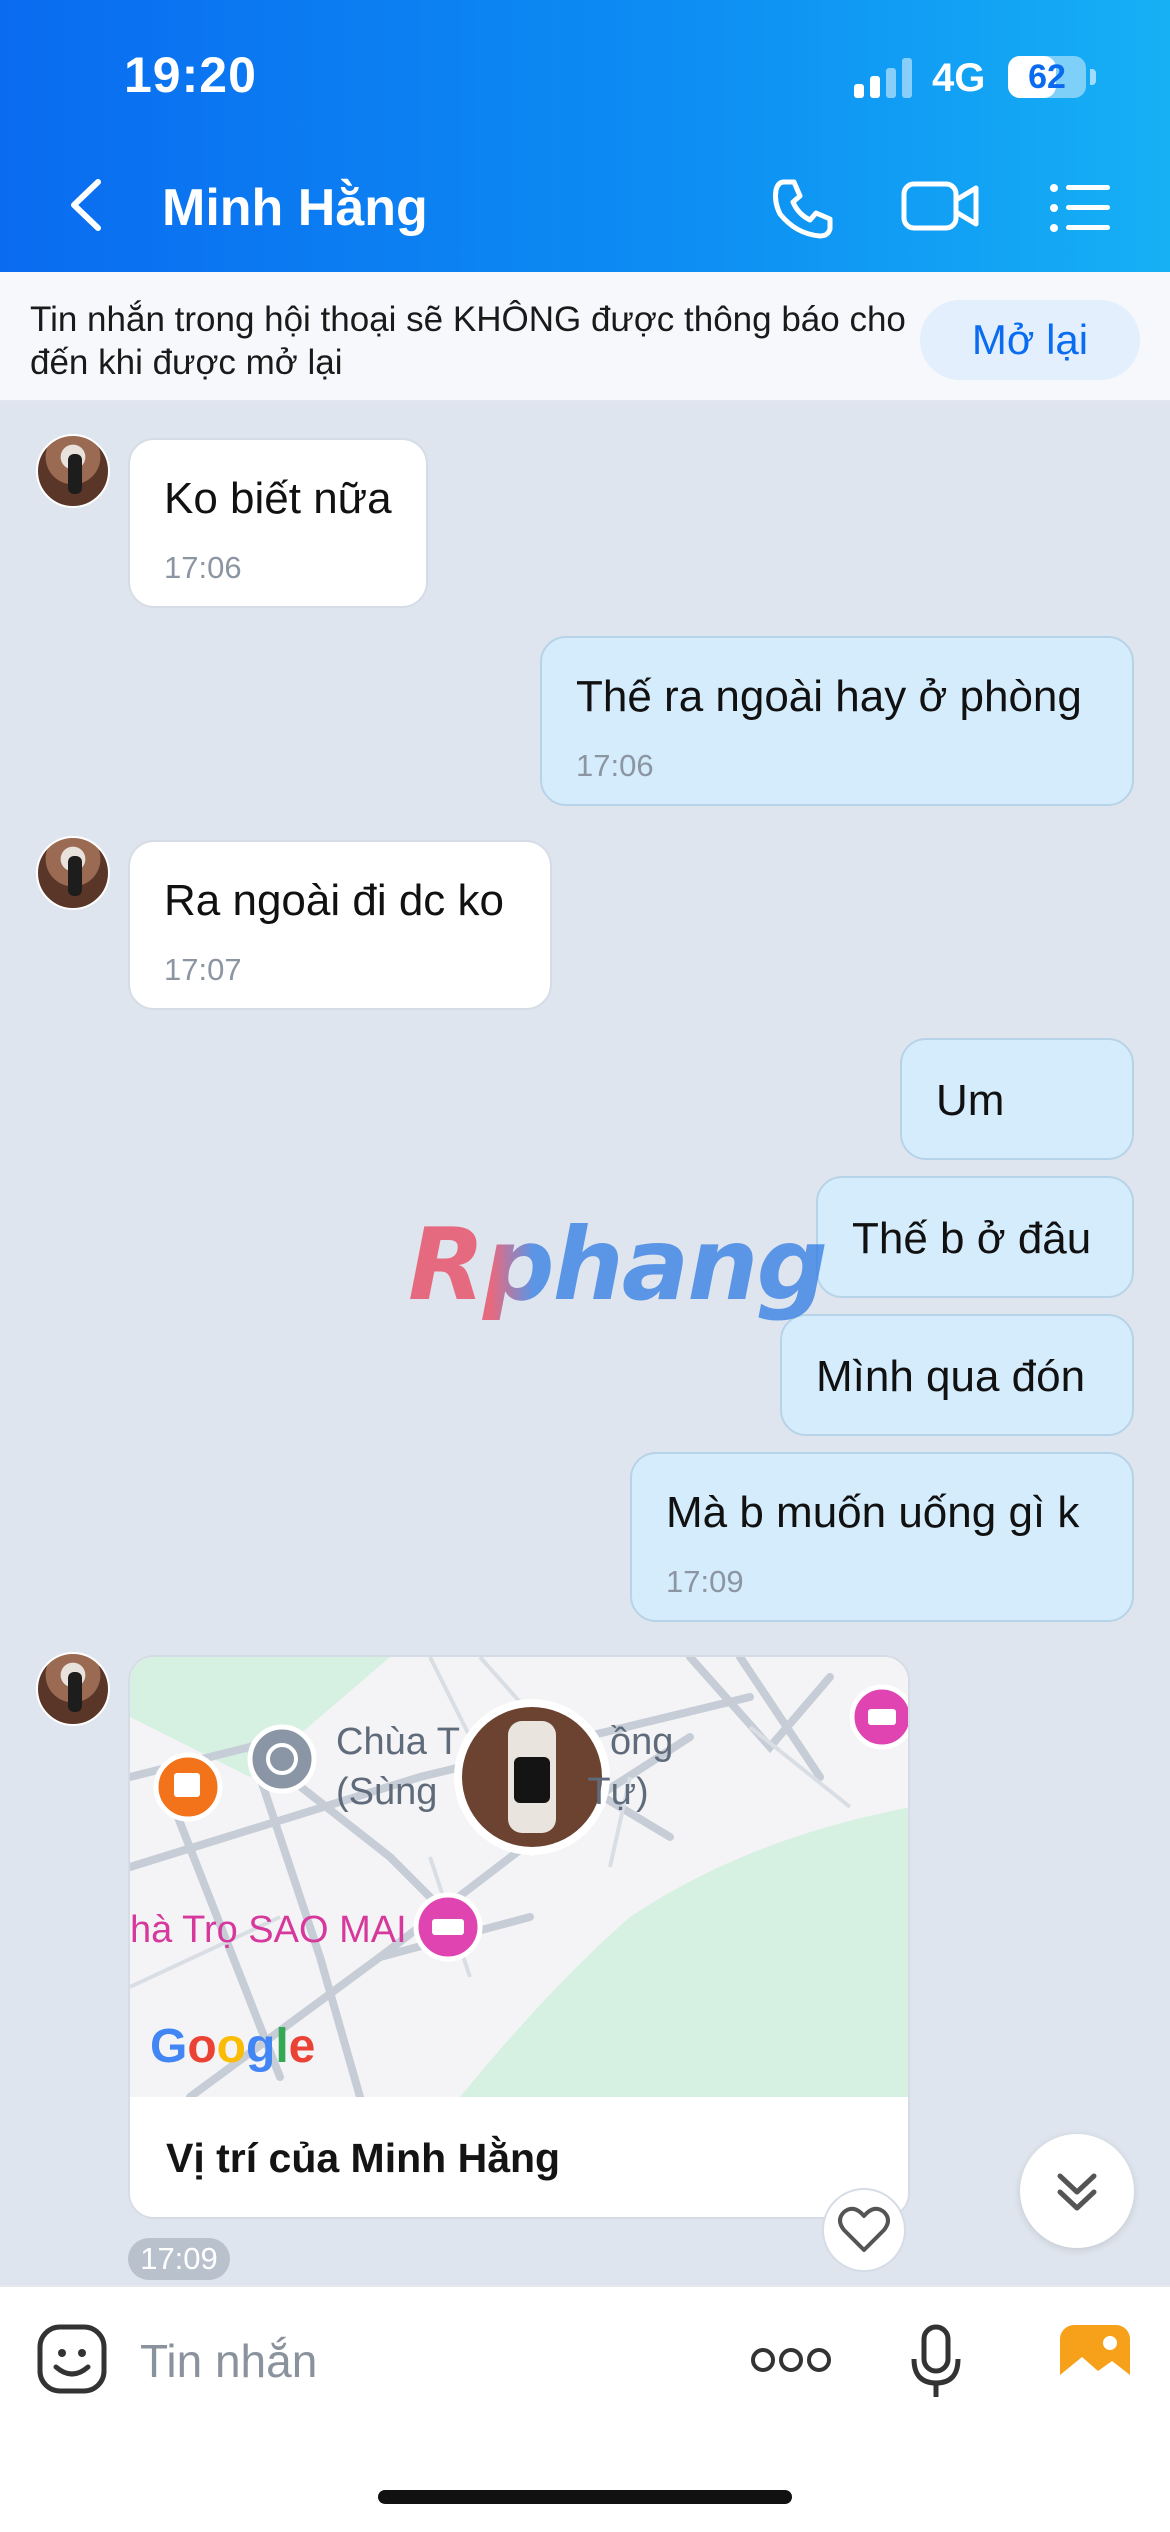 This screenshot has width=1170, height=2532. Describe the element at coordinates (505, 1767) in the screenshot. I see `map-label-temple: Chùa Tồng (Sùng Tự)` at that location.